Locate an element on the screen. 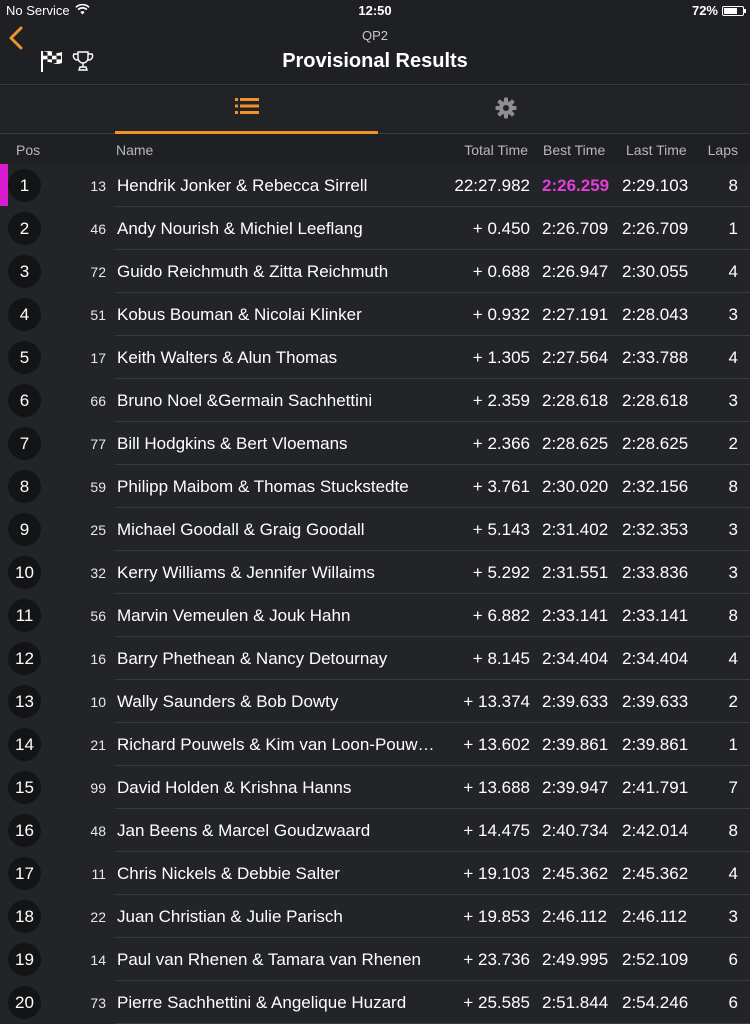  tab-results-list is located at coordinates (246, 110).